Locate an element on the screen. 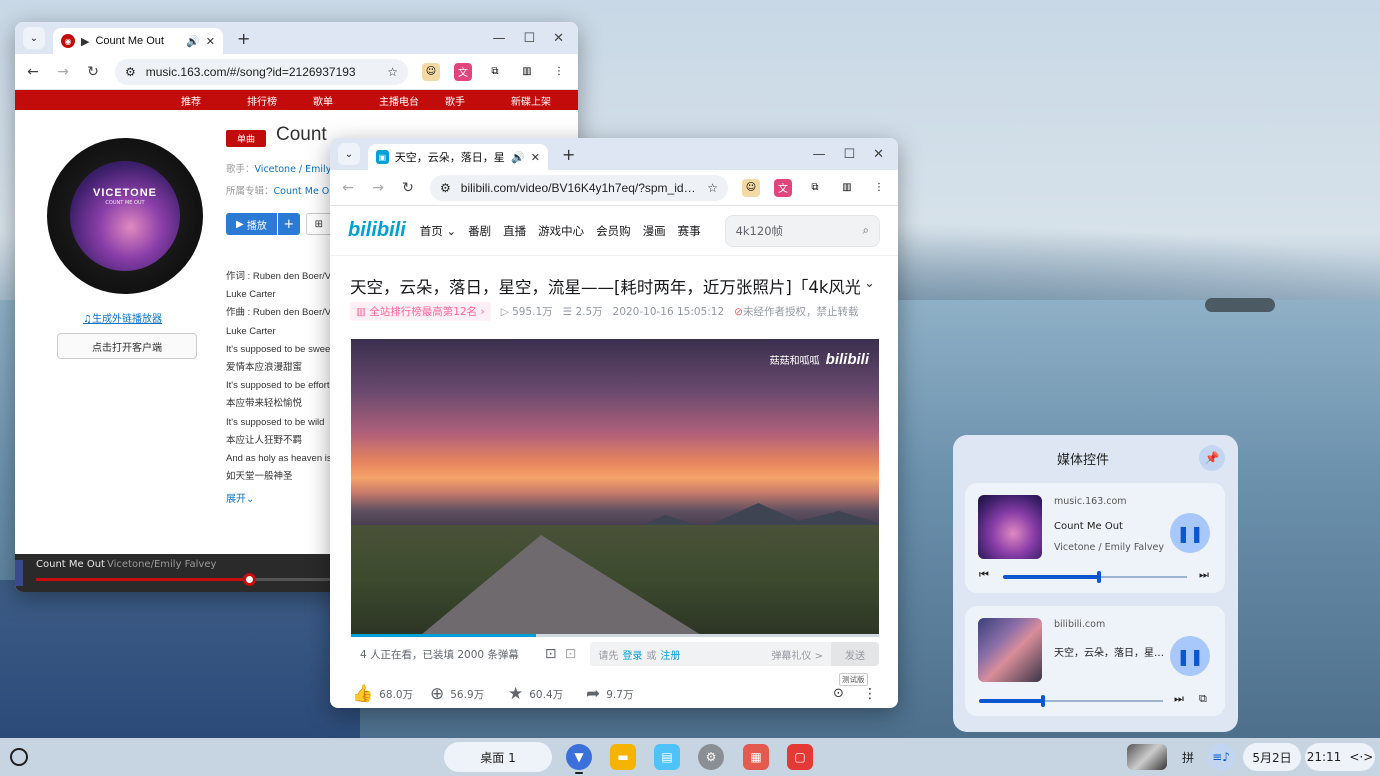  address-bar: ⚙ music.163.com/#/song?id=2126937193 ☆ is located at coordinates (261, 71).